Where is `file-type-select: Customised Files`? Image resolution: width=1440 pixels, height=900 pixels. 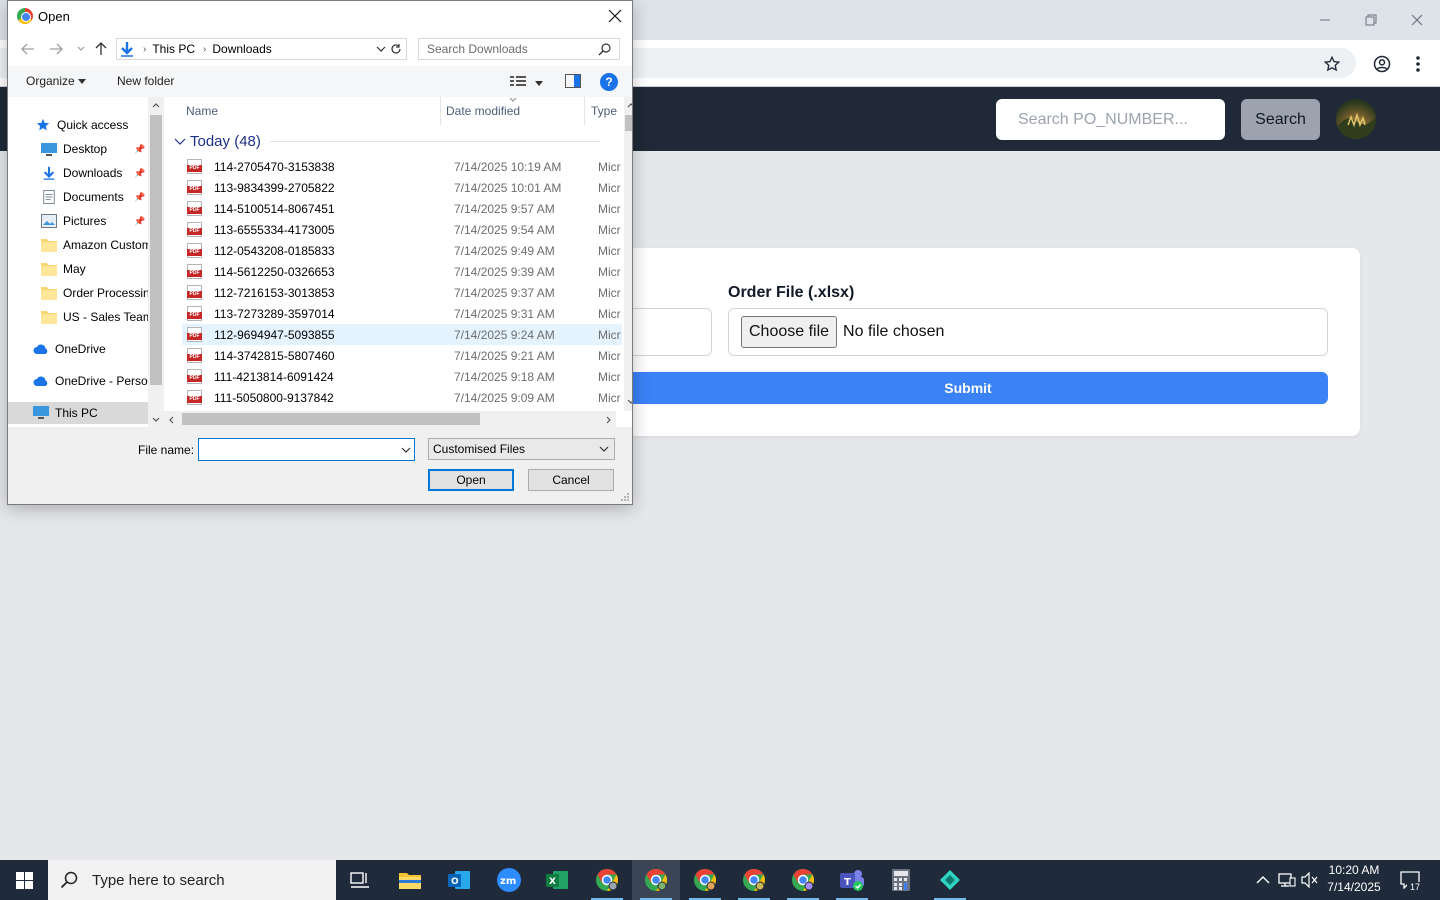
file-type-select: Customised Files is located at coordinates (521, 449).